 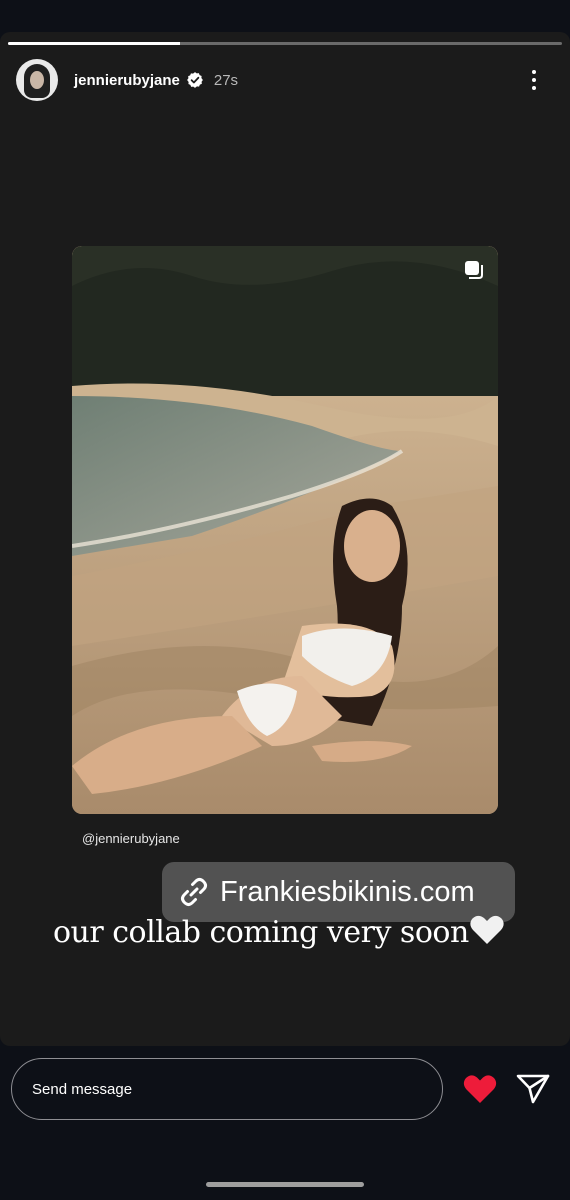 What do you see at coordinates (285, 1184) in the screenshot?
I see `home-indicator` at bounding box center [285, 1184].